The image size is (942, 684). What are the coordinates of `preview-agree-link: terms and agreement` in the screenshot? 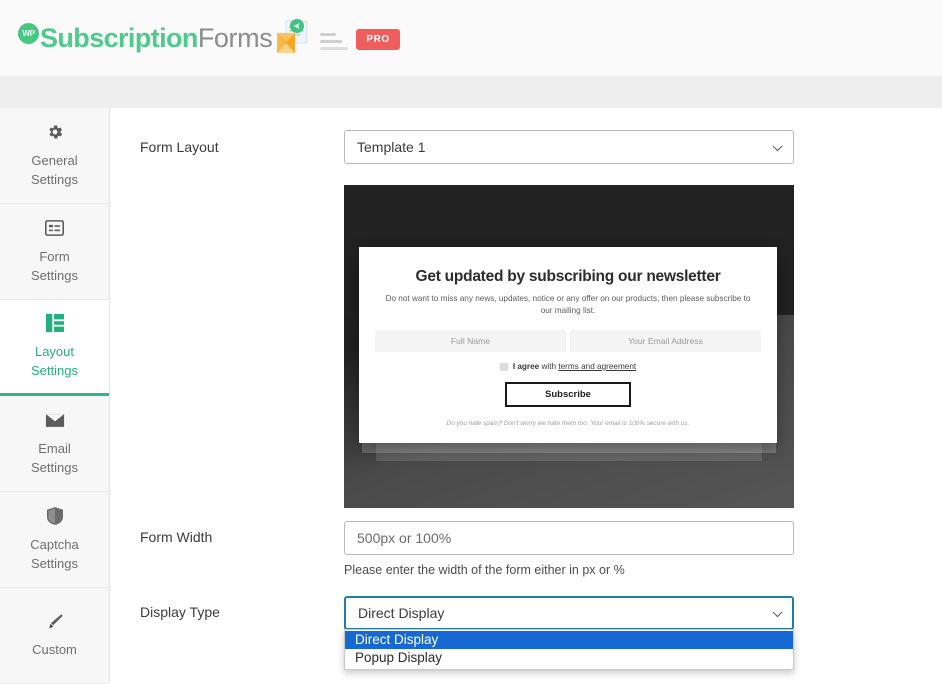 It's located at (597, 366).